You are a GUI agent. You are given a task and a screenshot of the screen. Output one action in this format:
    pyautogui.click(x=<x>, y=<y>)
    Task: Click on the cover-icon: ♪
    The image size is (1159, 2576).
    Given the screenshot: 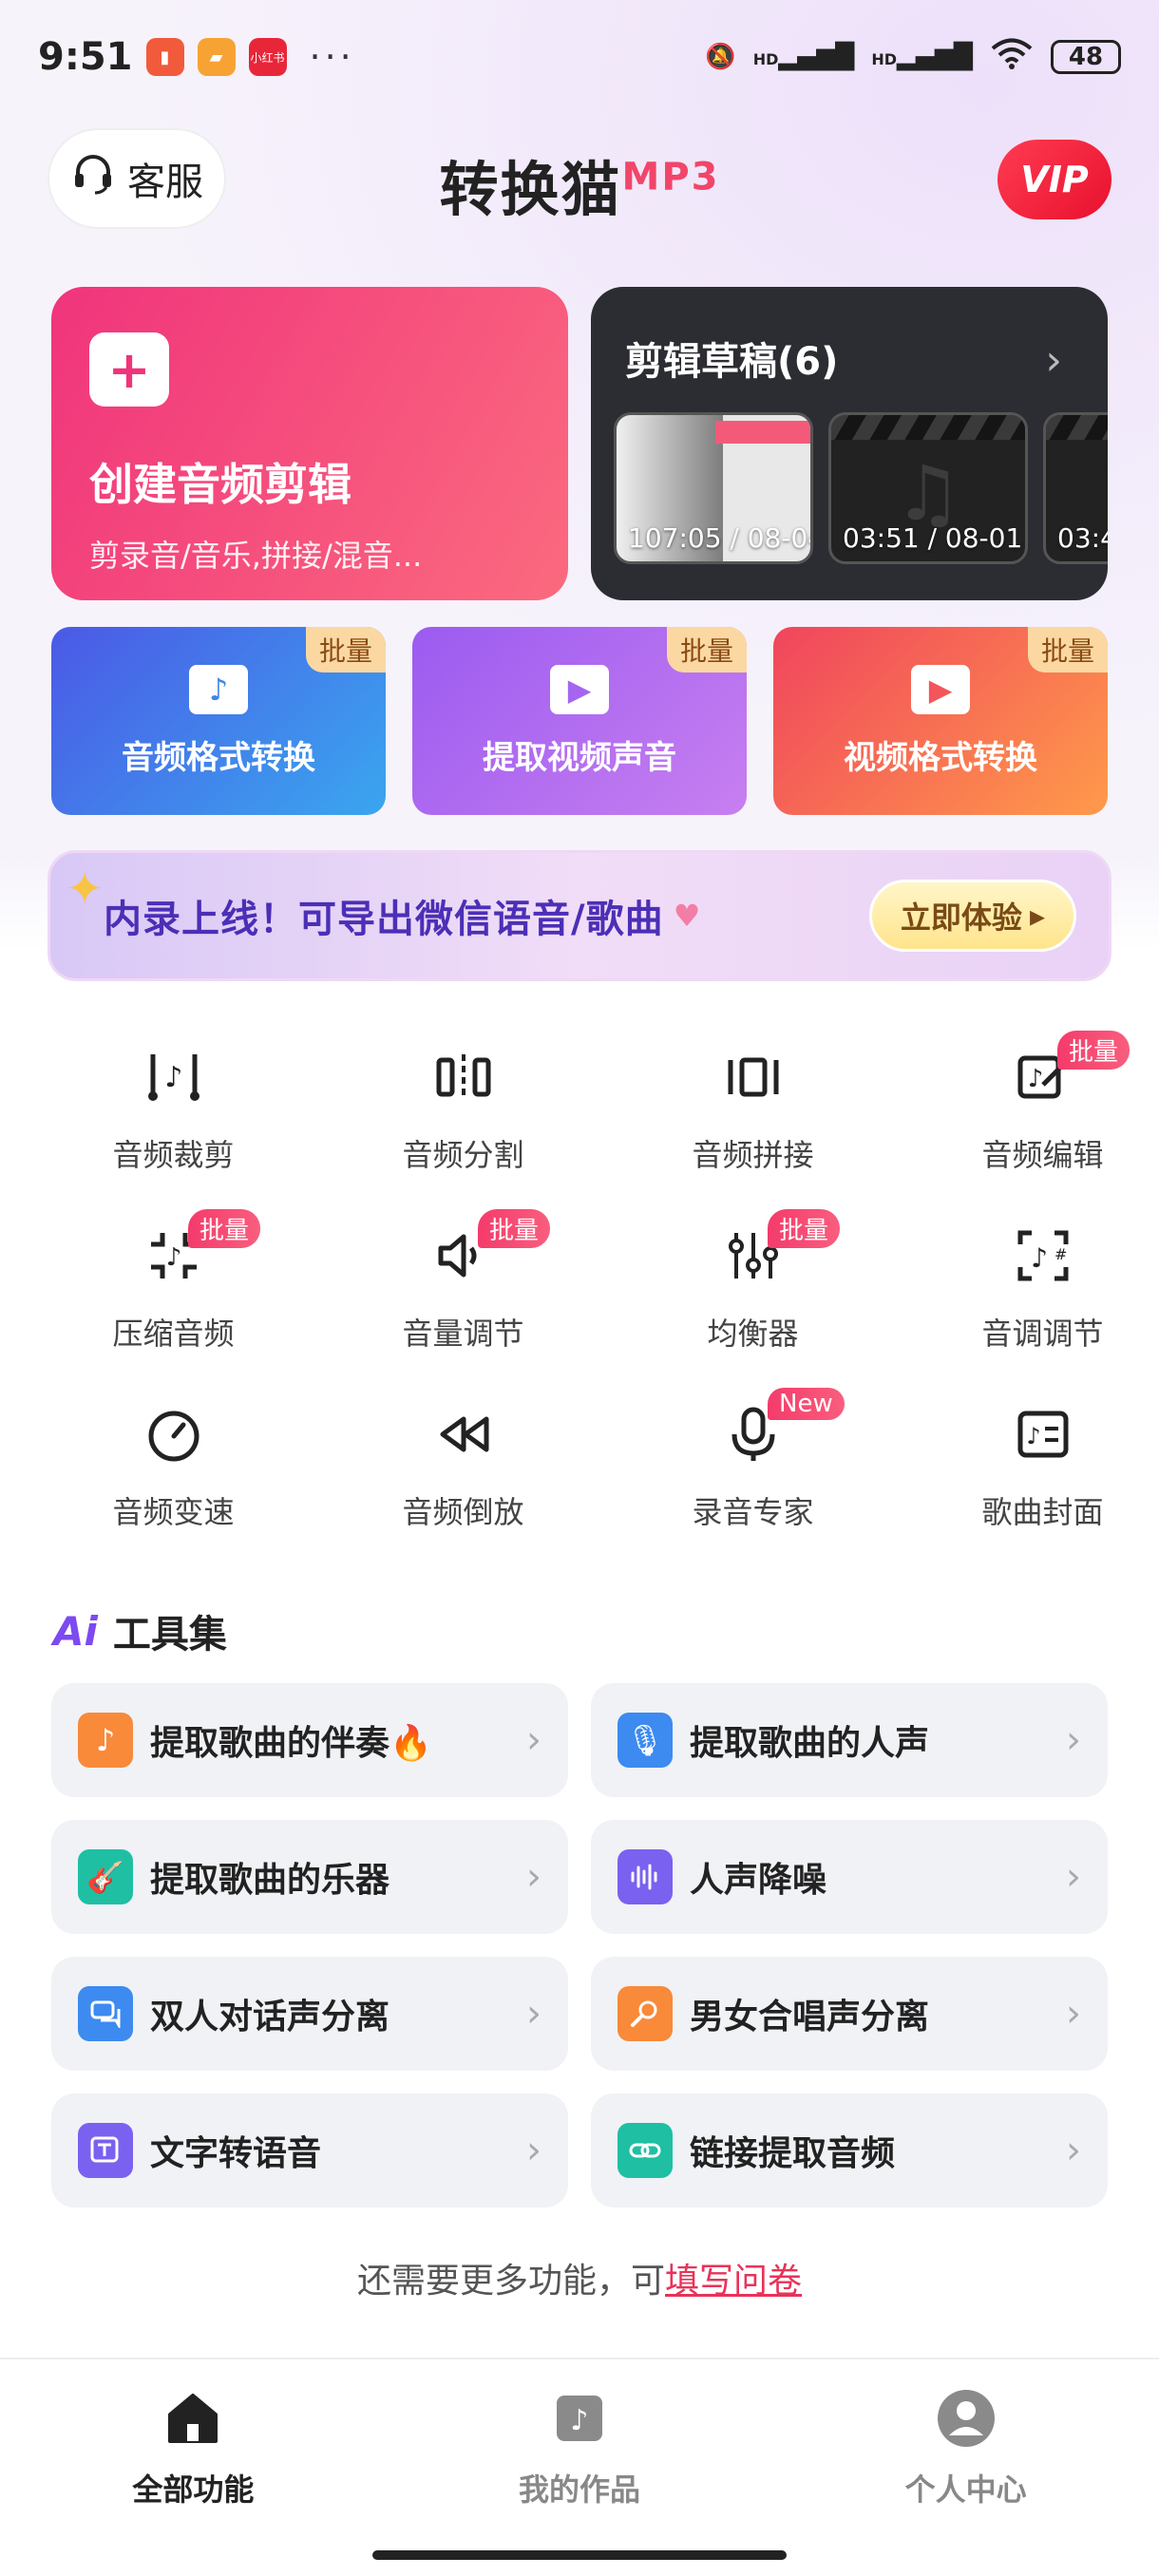 What is the action you would take?
    pyautogui.click(x=1043, y=1434)
    